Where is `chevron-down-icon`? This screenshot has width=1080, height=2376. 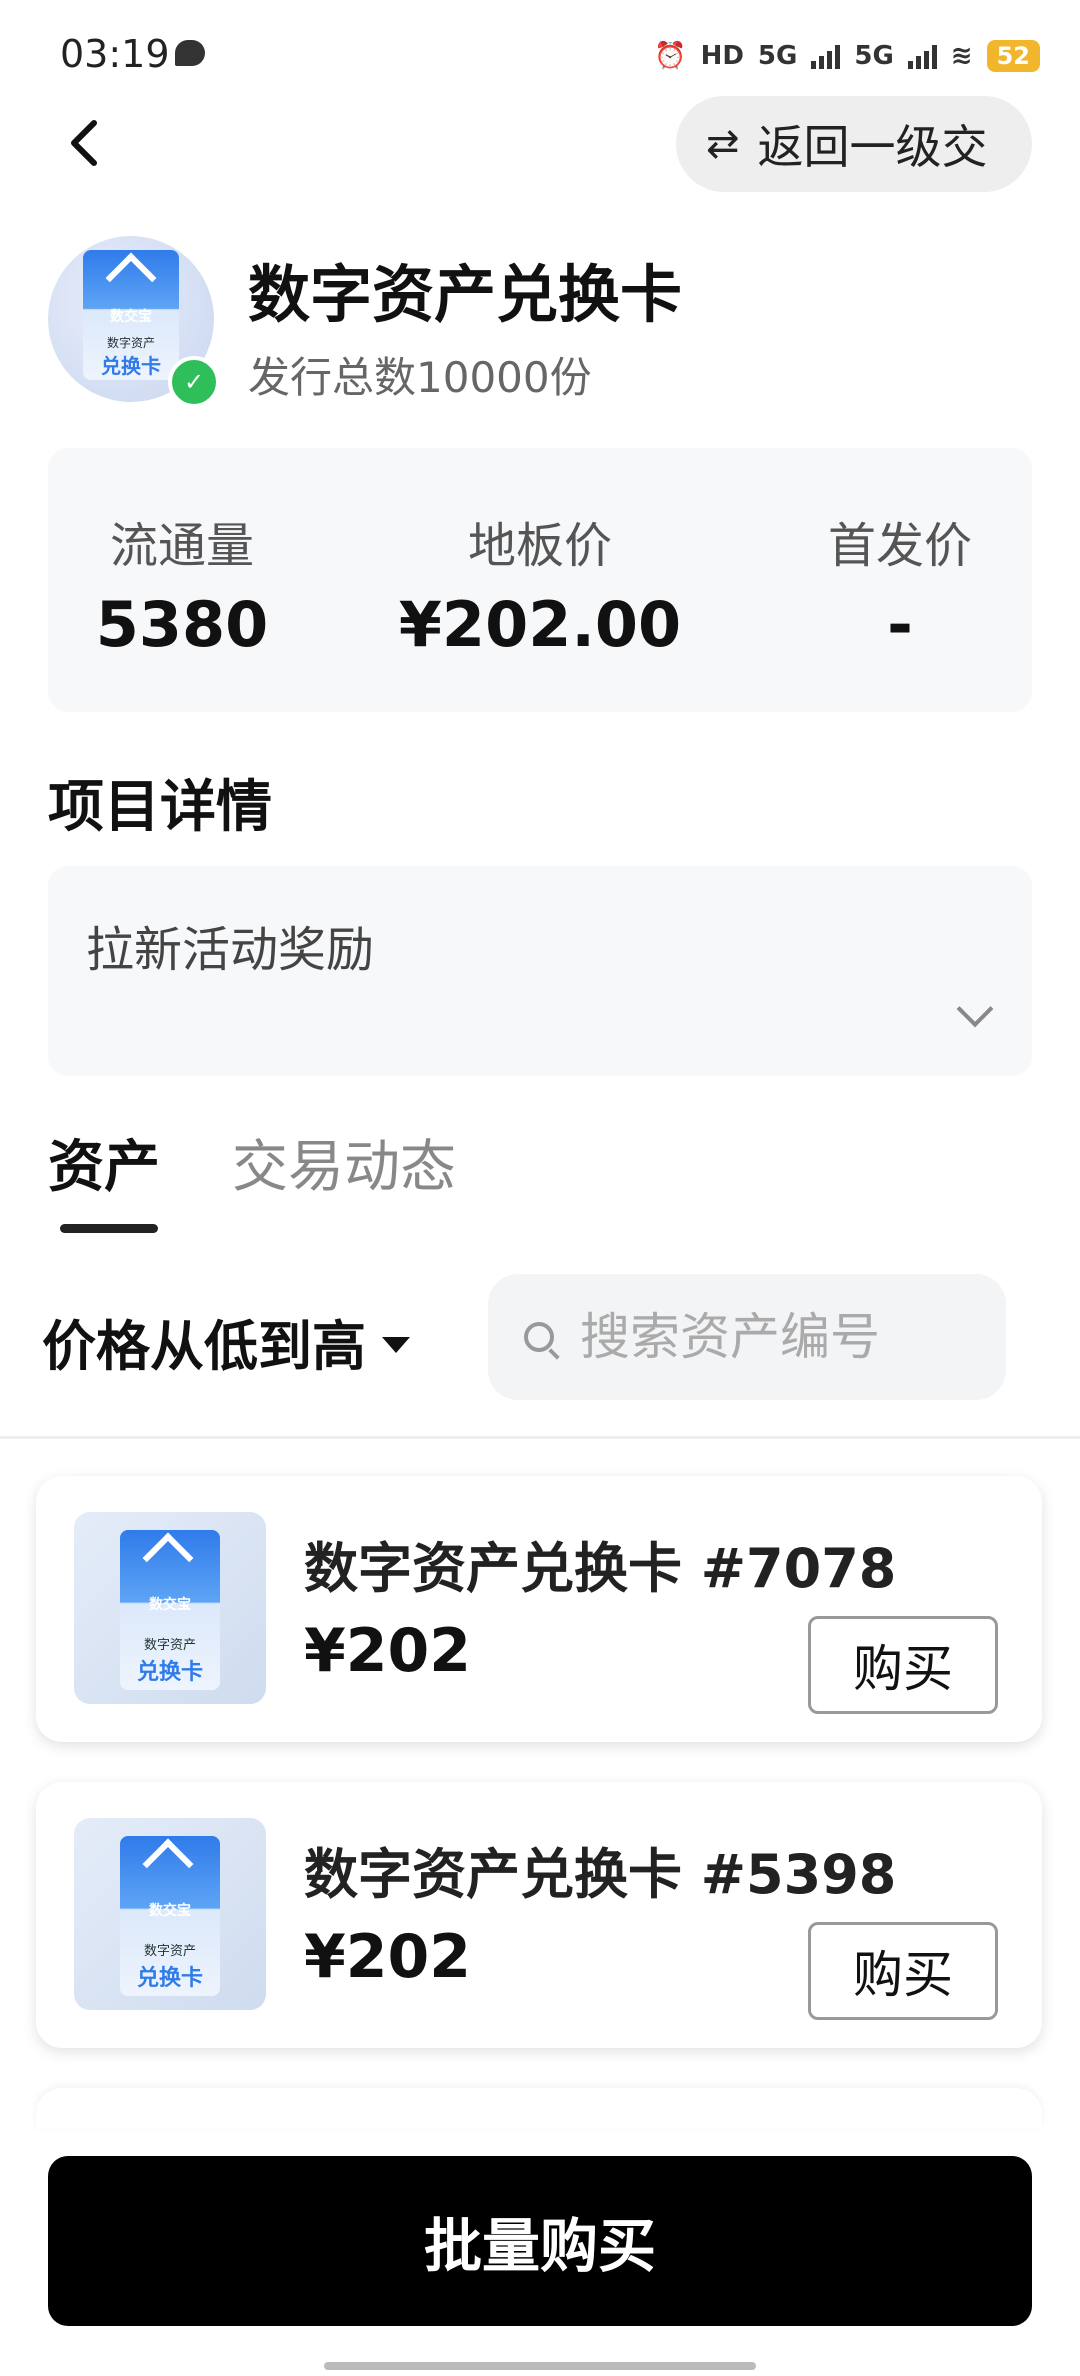
chevron-down-icon is located at coordinates (975, 1009).